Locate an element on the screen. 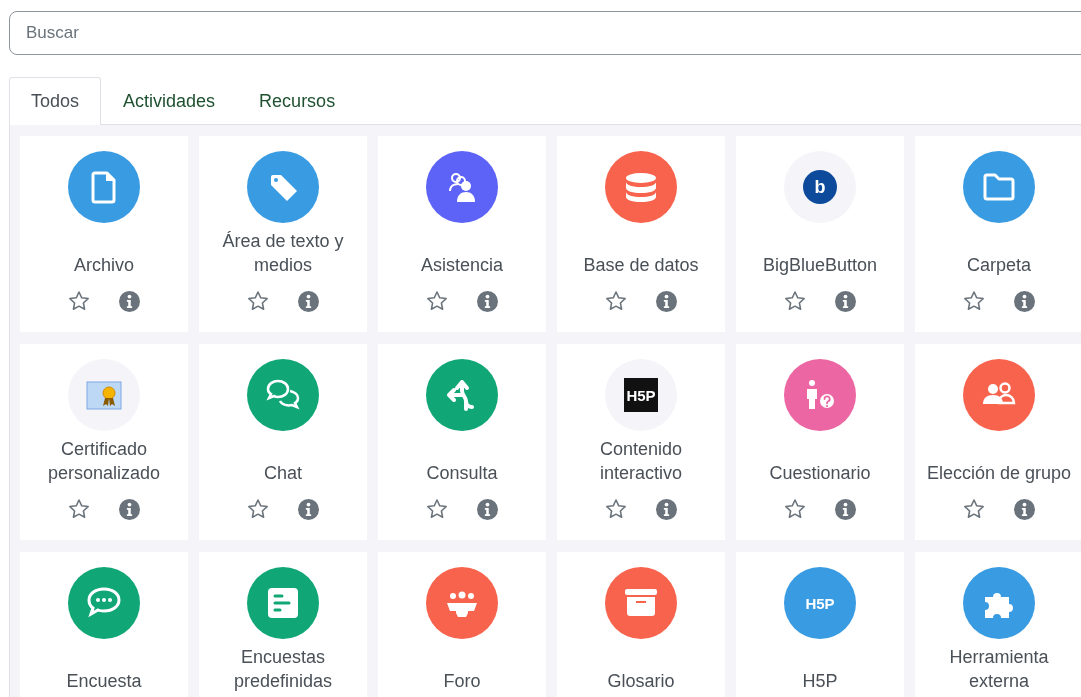 Image resolution: width=1081 pixels, height=697 pixels. module-name: Foro is located at coordinates (462, 681).